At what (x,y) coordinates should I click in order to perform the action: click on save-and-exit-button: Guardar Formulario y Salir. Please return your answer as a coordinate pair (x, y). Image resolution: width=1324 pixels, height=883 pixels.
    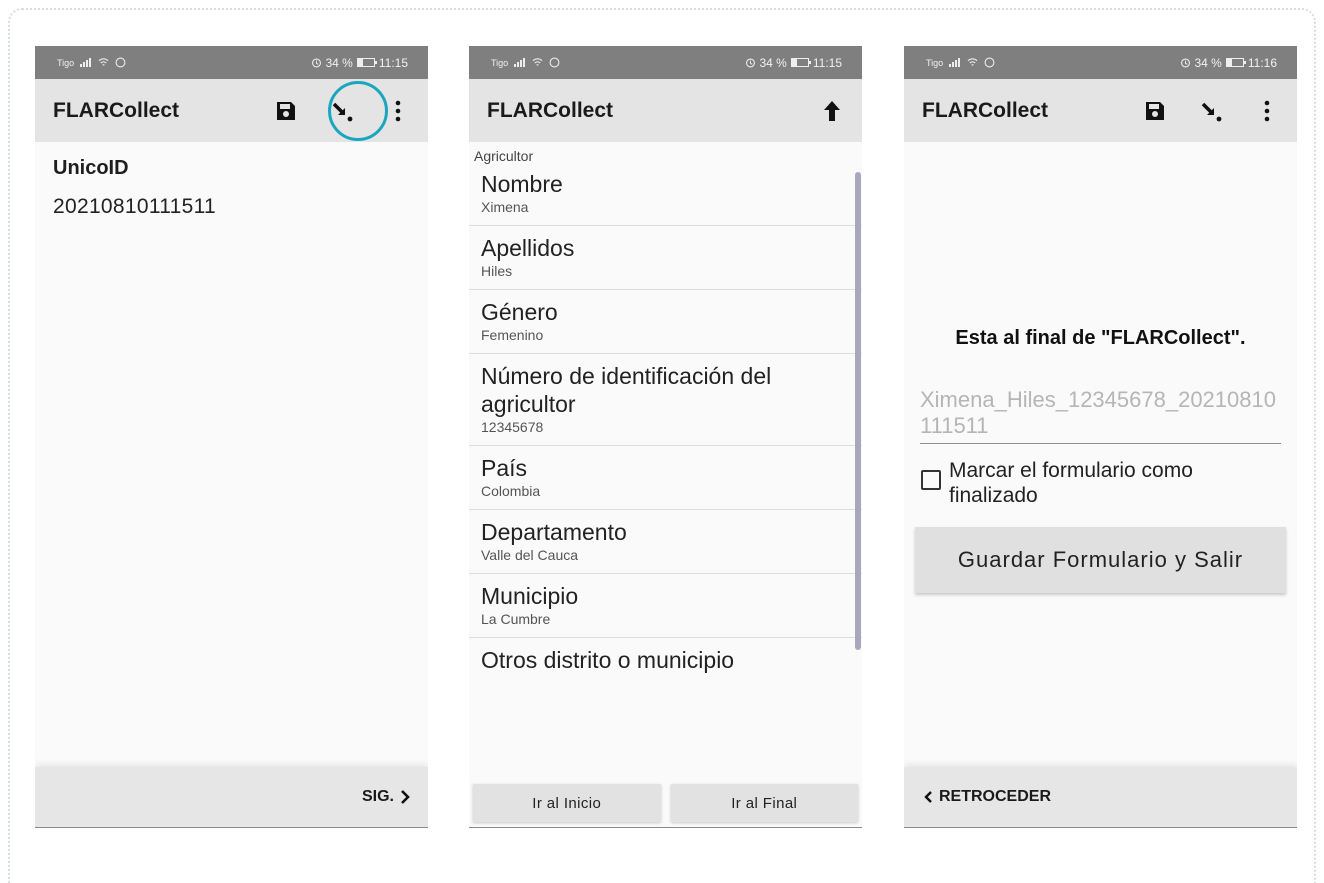
    Looking at the image, I should click on (1100, 560).